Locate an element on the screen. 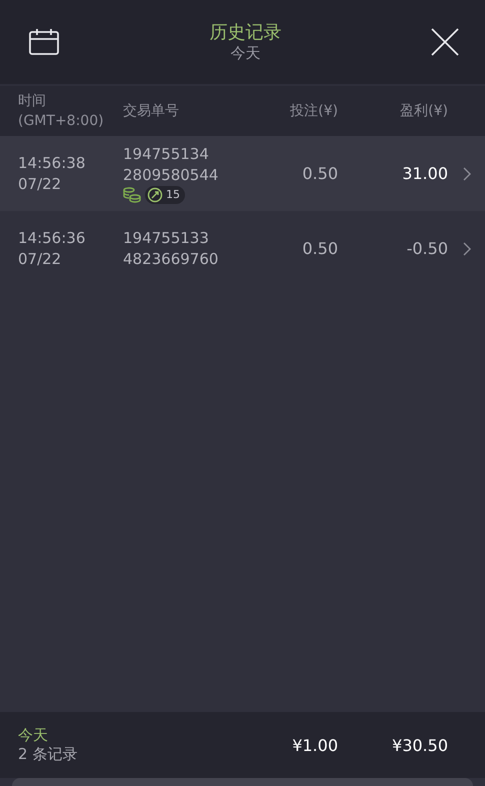 The height and width of the screenshot is (786, 485). column-header: 盈利(¥) is located at coordinates (423, 111).